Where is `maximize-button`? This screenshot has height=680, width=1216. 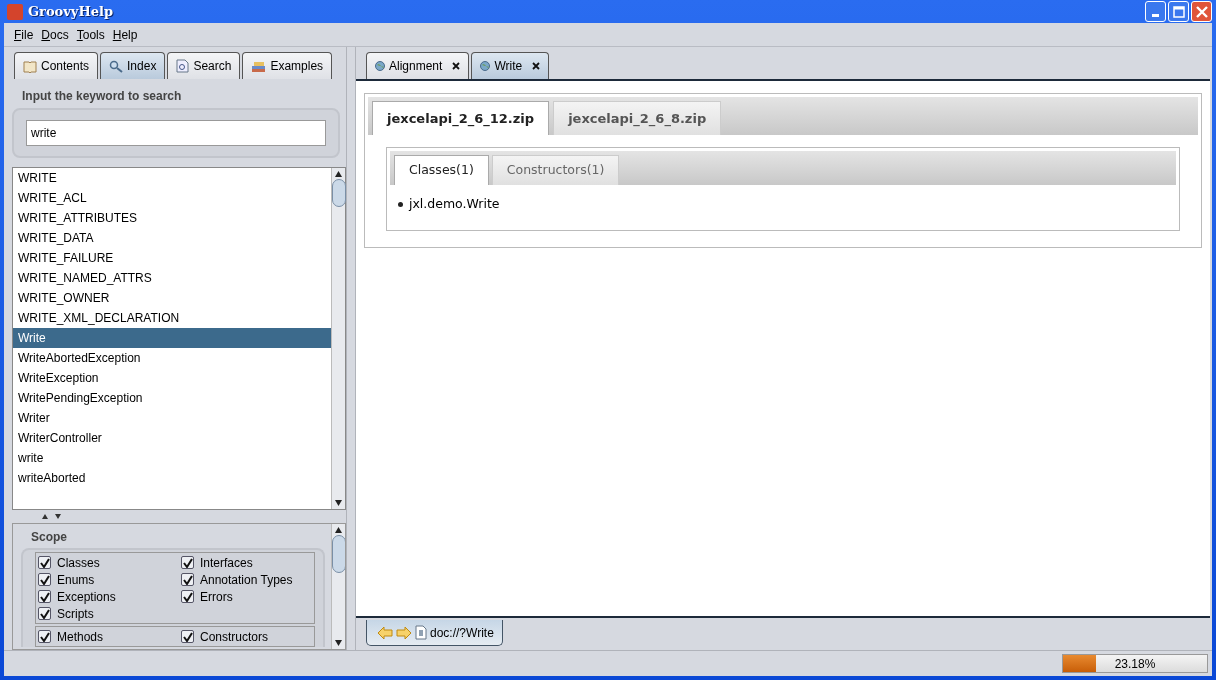 maximize-button is located at coordinates (1178, 11).